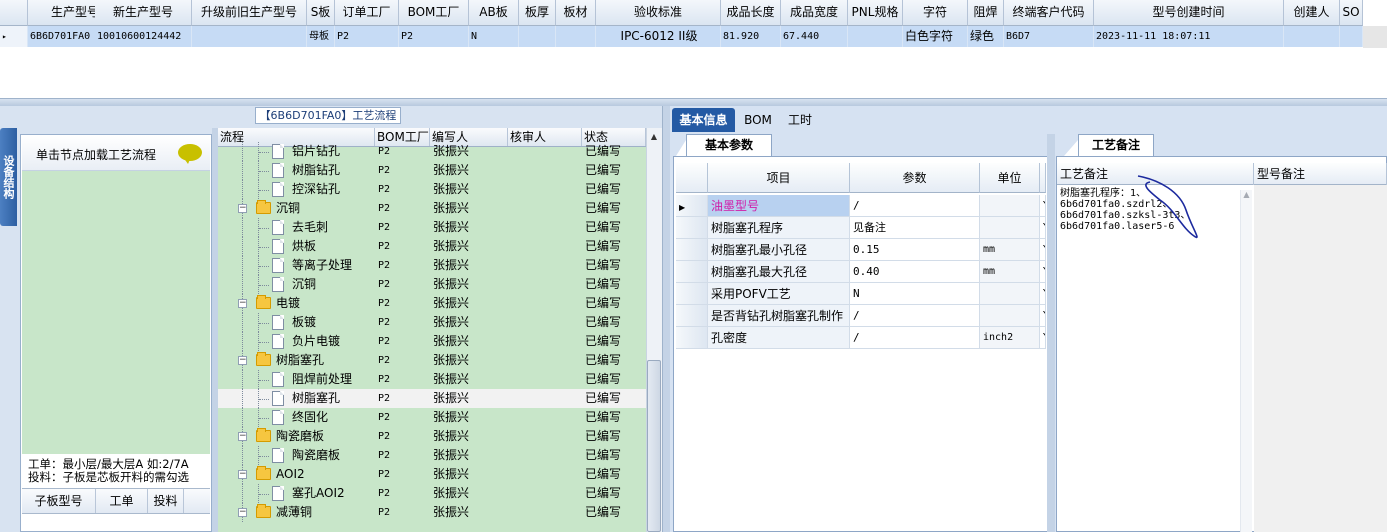 The height and width of the screenshot is (532, 1387). What do you see at coordinates (915, 272) in the screenshot?
I see `param-value: 0.40` at bounding box center [915, 272].